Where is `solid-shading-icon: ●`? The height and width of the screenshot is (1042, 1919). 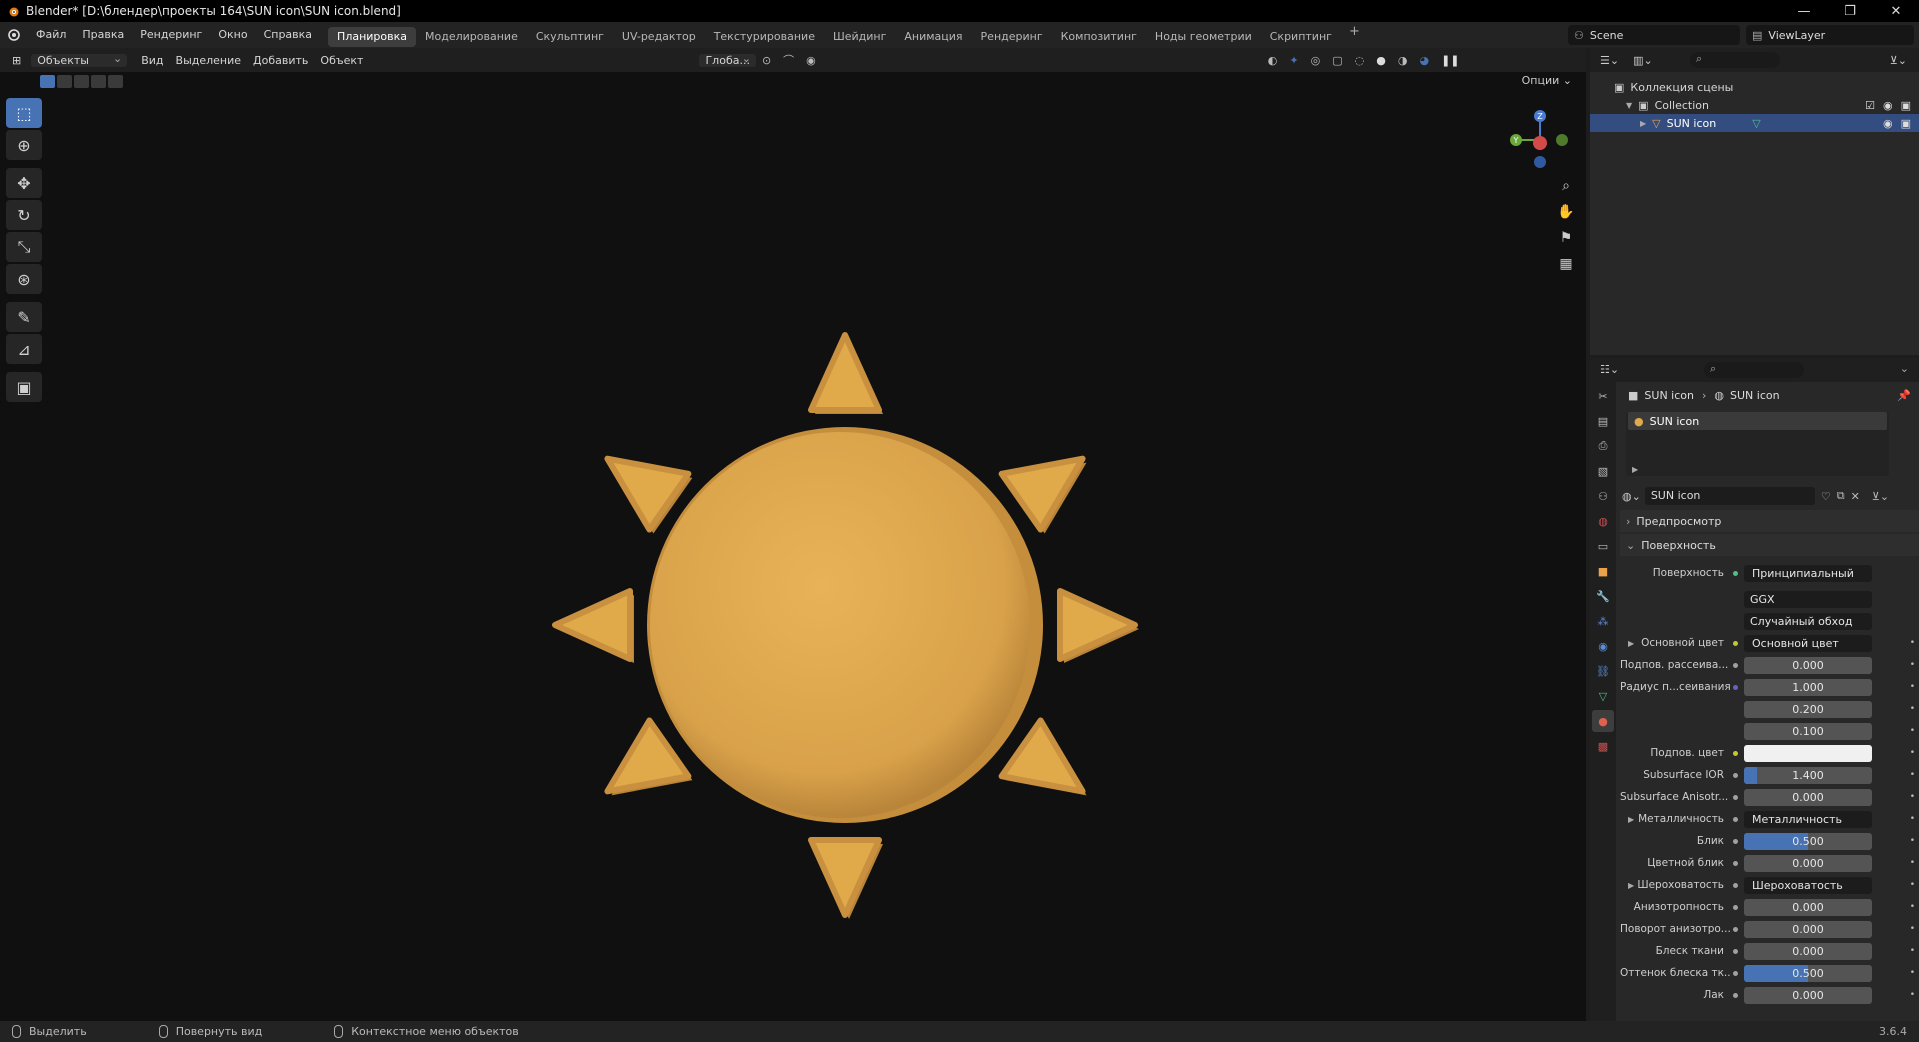 solid-shading-icon: ● is located at coordinates (1381, 60).